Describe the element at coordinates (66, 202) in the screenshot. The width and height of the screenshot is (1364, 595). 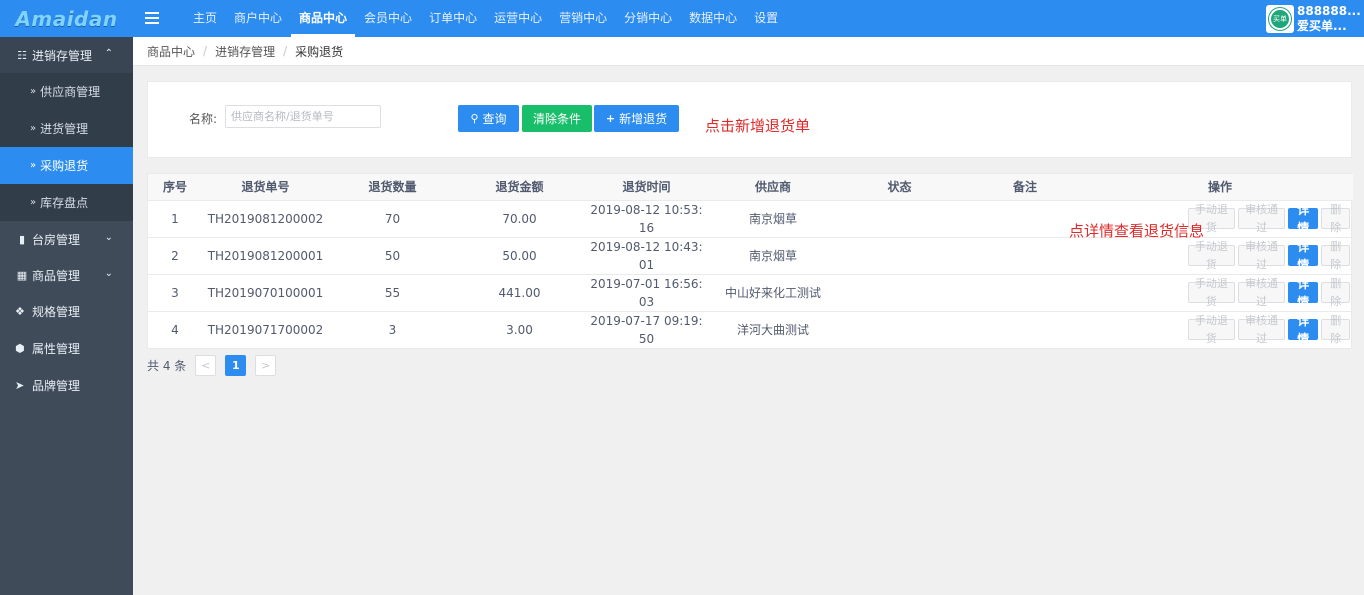
I see `sidebar-item-stocktake: » 库存盘点` at that location.